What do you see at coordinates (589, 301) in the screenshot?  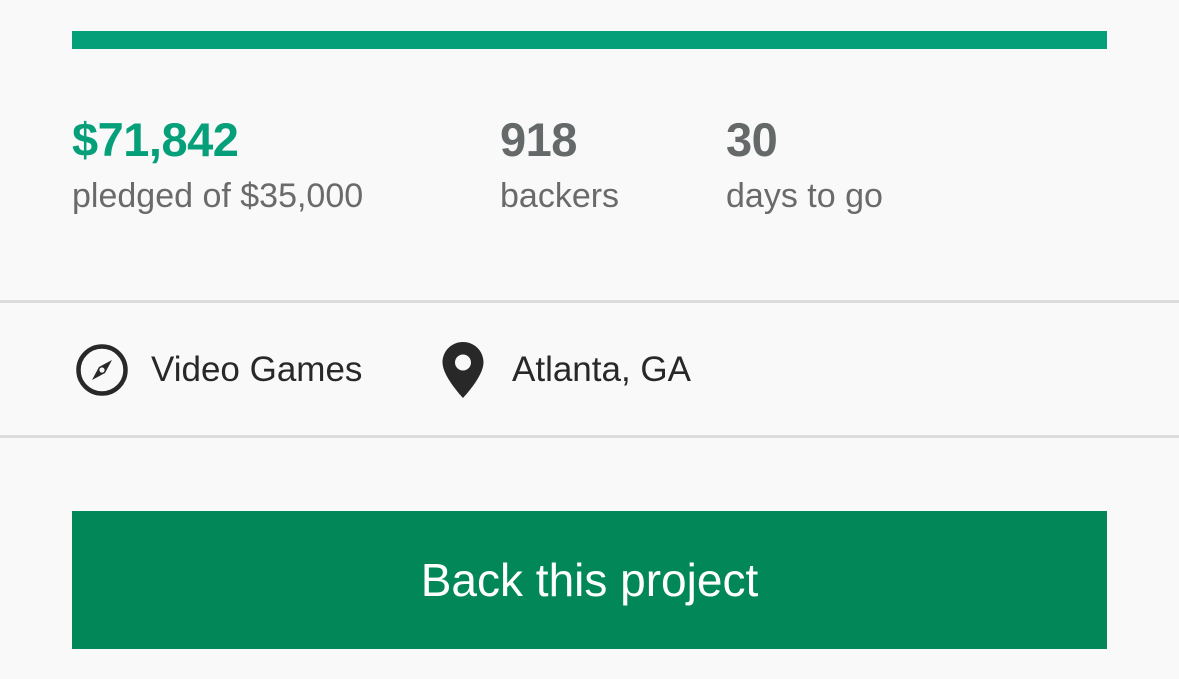 I see `divider-top` at bounding box center [589, 301].